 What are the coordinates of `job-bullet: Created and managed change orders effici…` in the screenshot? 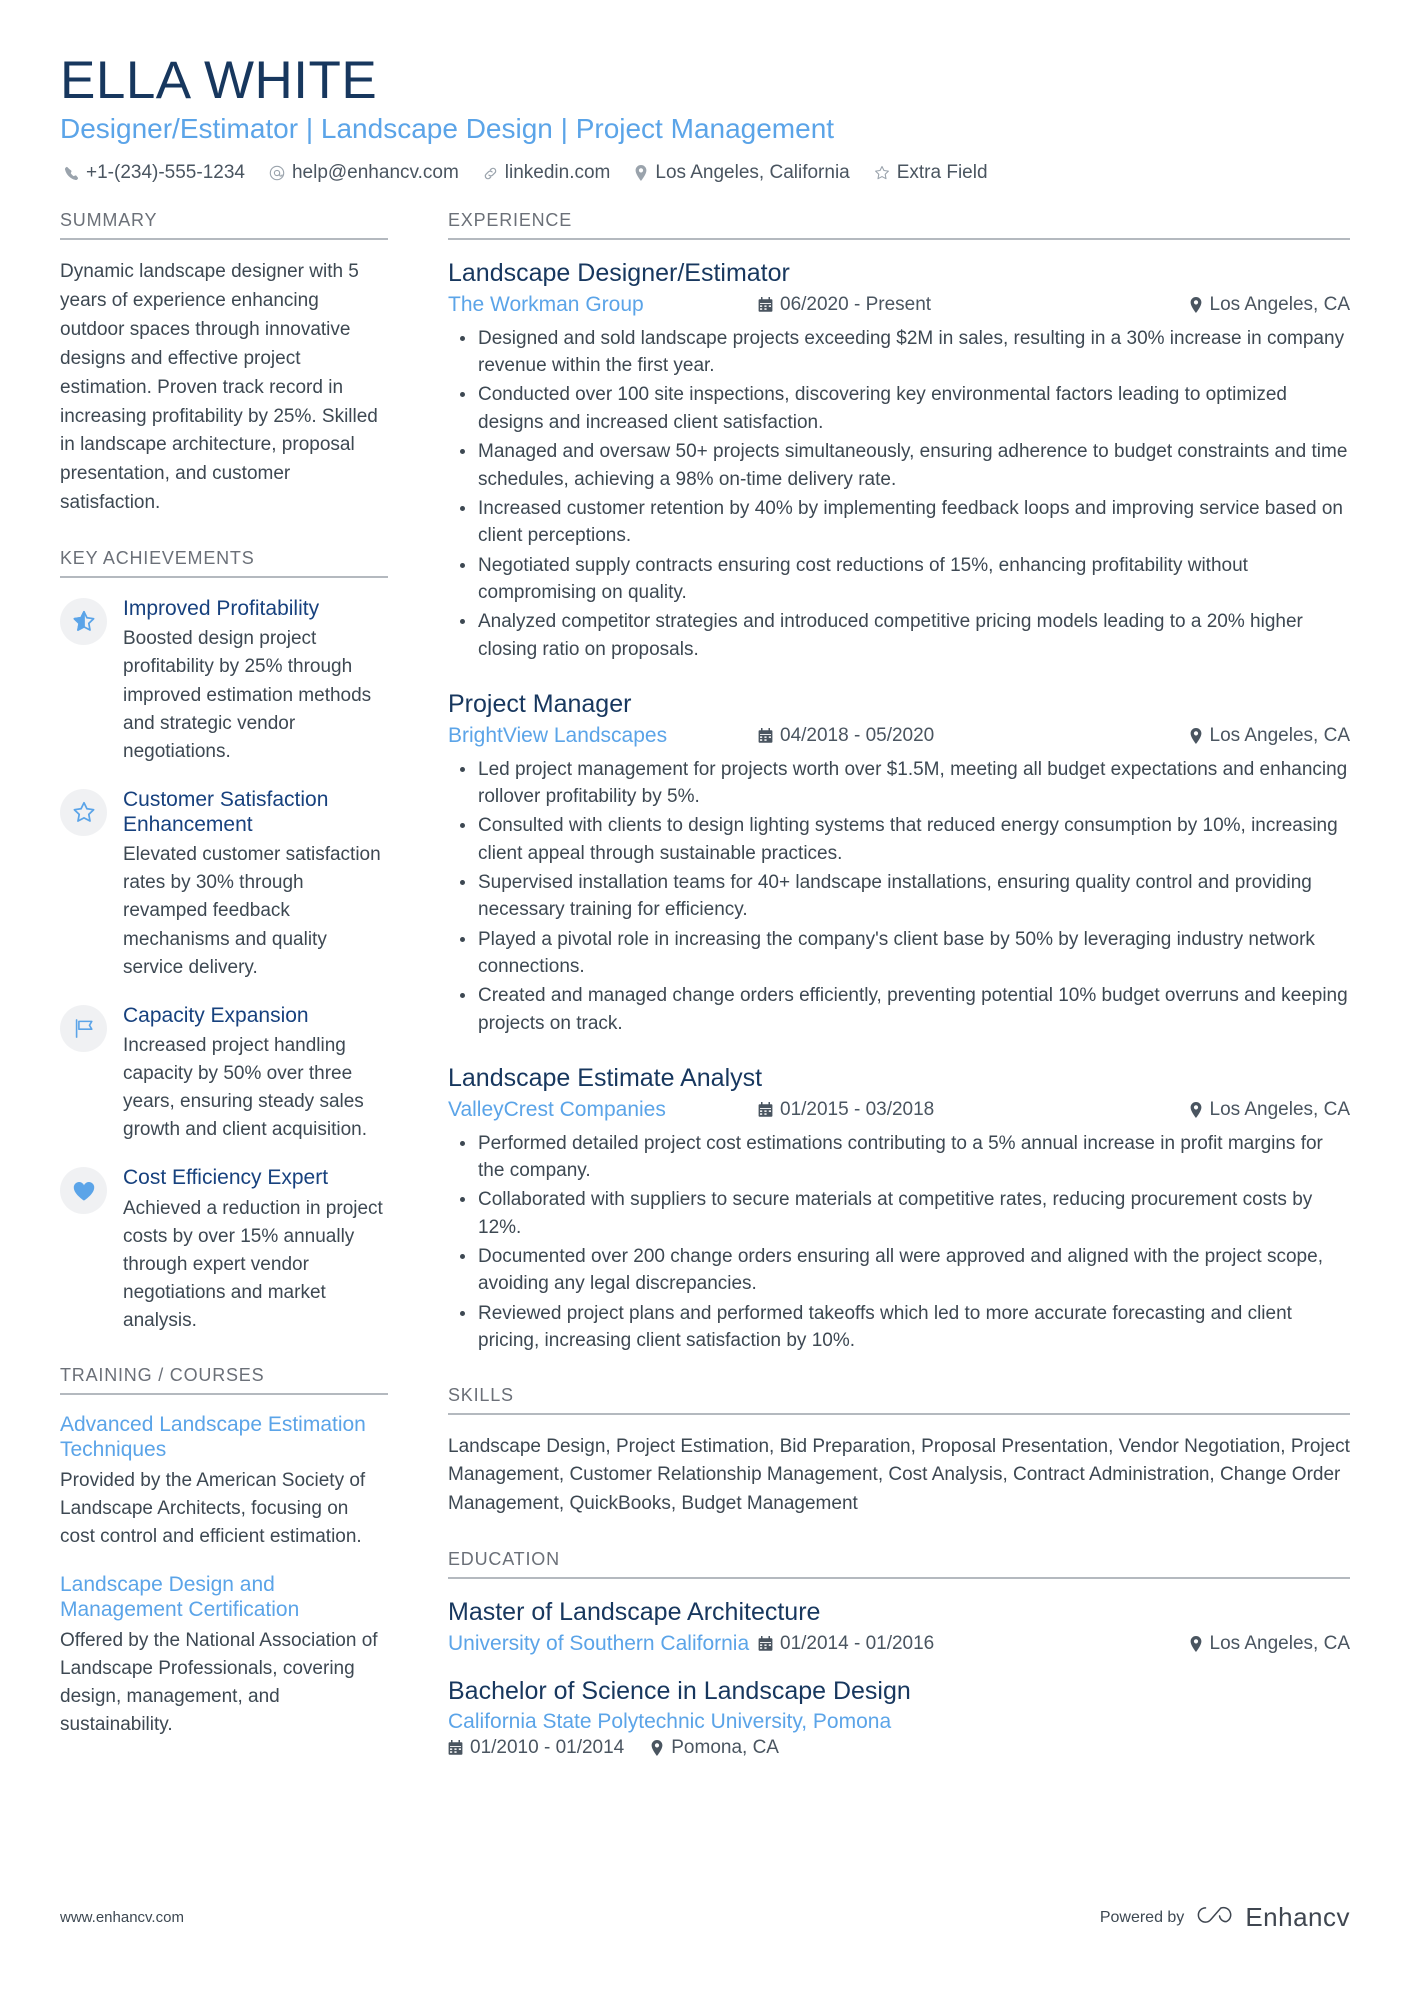 It's located at (905, 1009).